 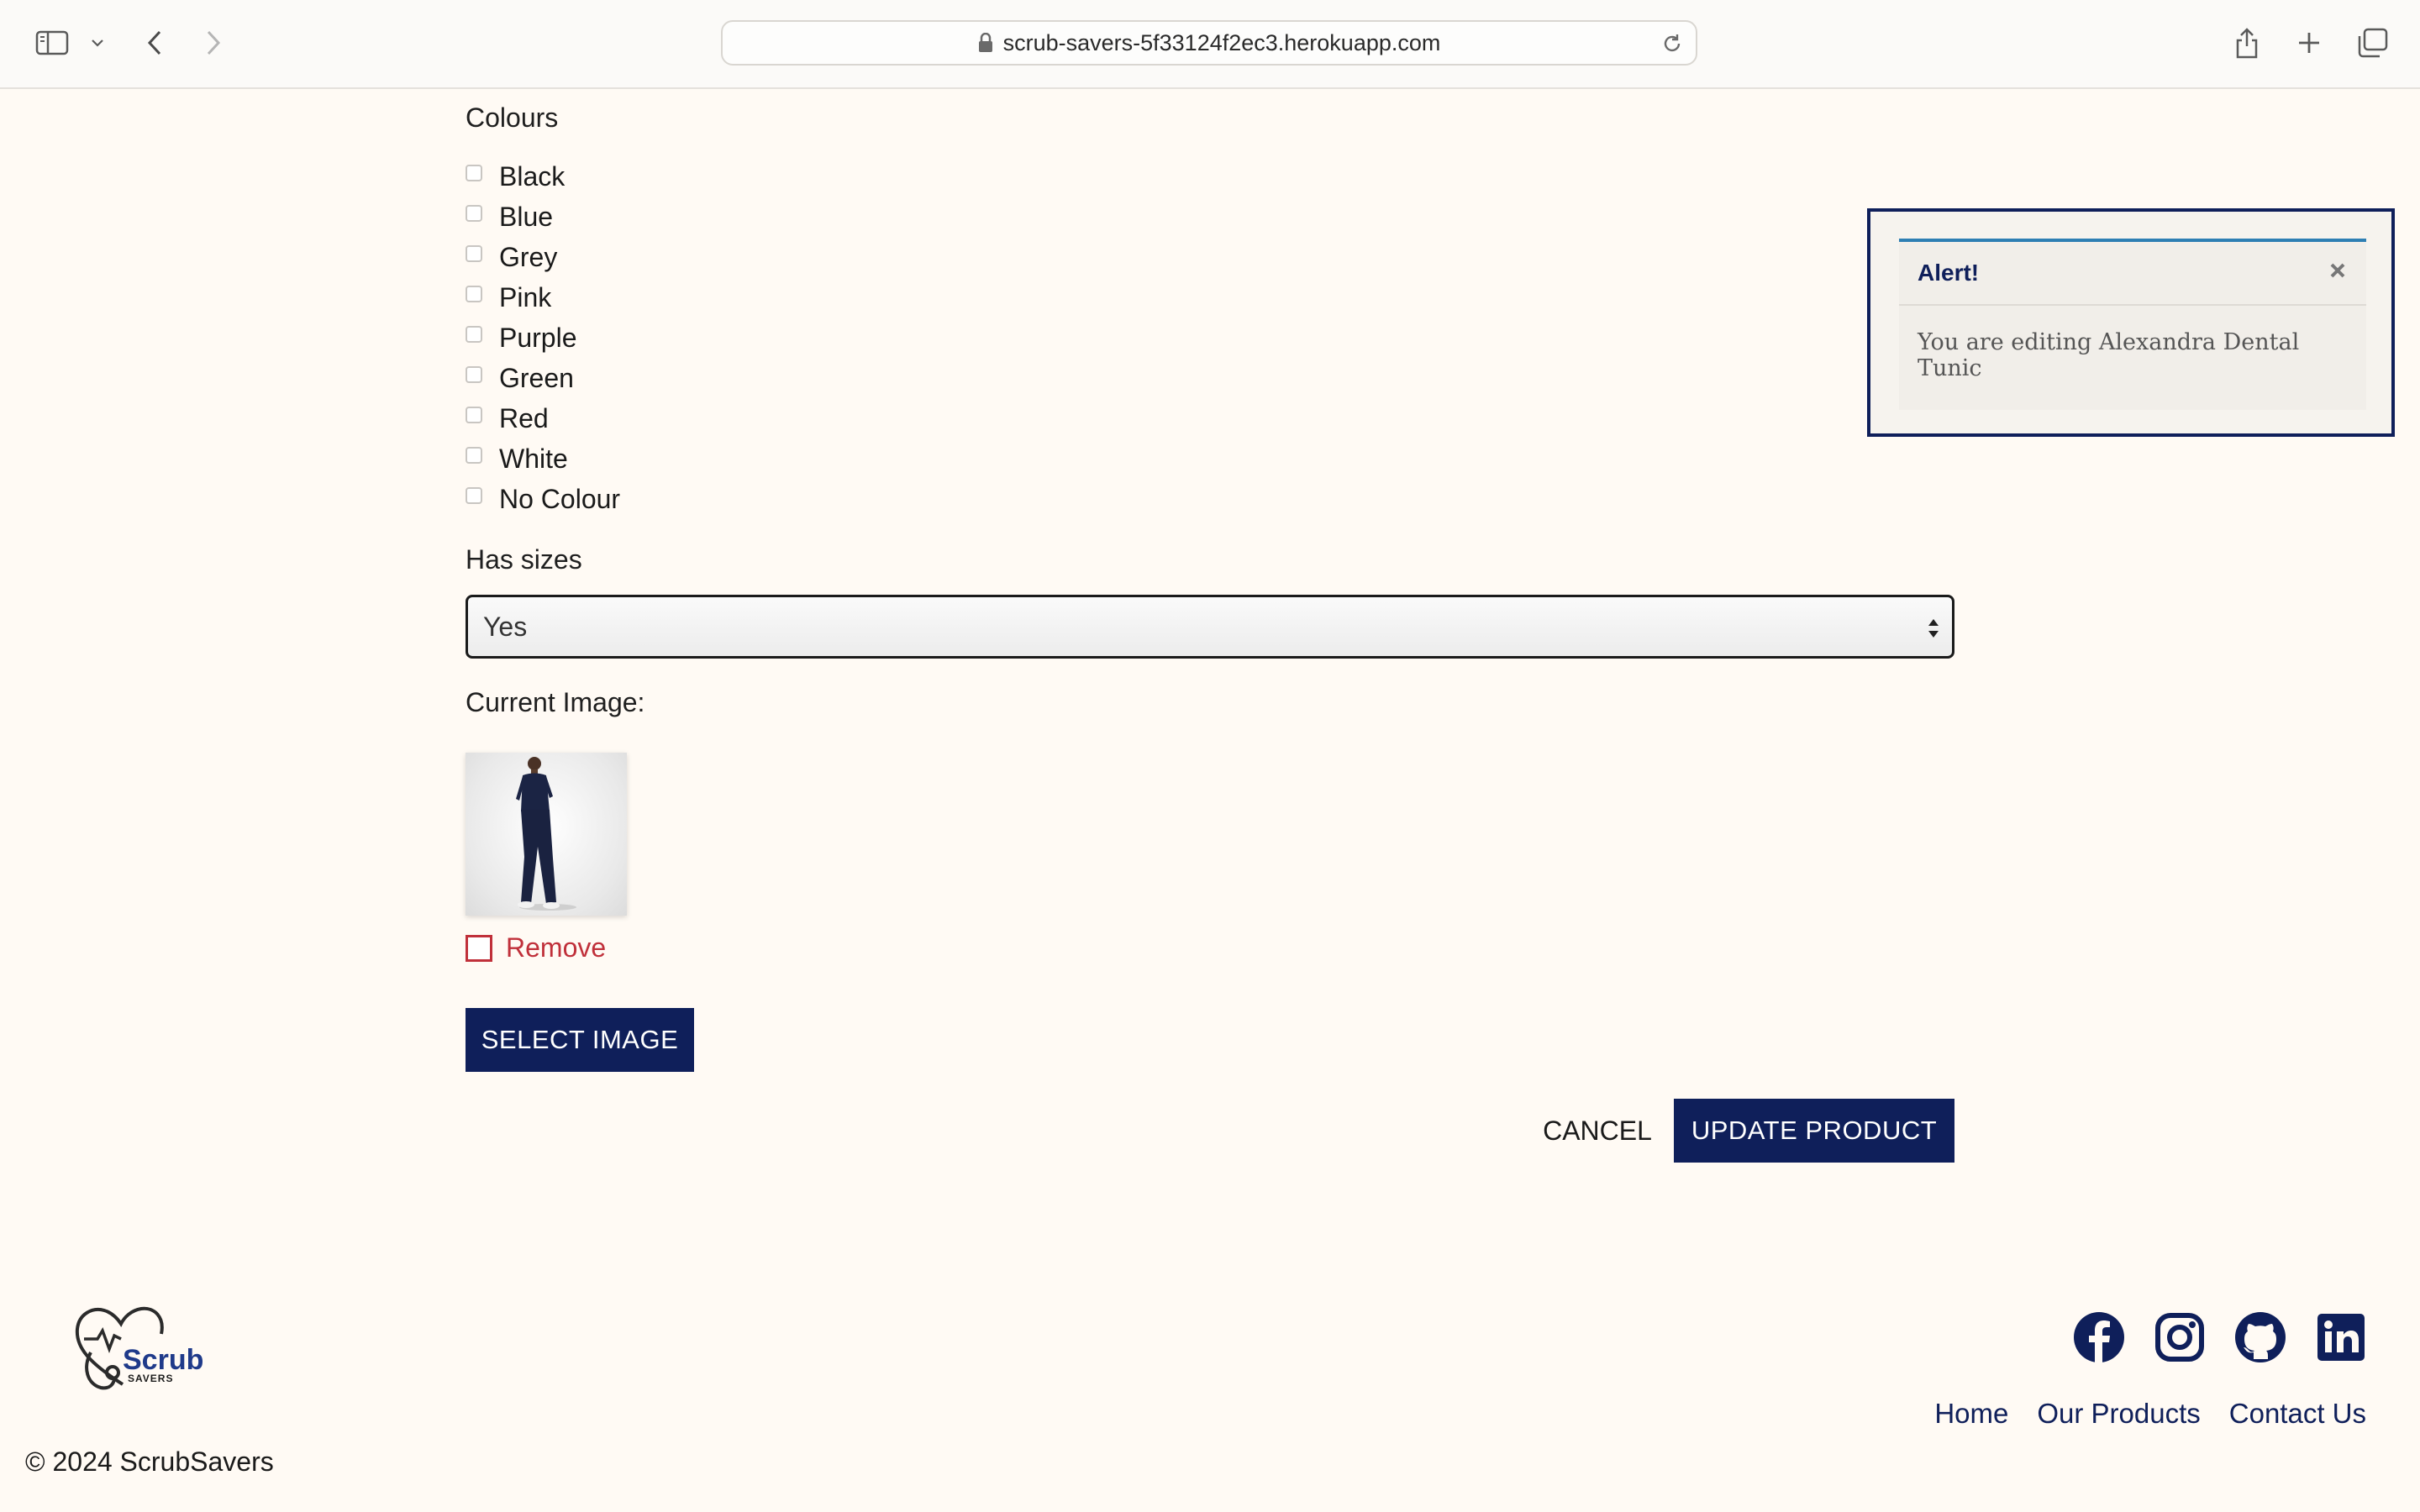 I want to click on cancel-button: CANCEL, so click(x=1597, y=1131).